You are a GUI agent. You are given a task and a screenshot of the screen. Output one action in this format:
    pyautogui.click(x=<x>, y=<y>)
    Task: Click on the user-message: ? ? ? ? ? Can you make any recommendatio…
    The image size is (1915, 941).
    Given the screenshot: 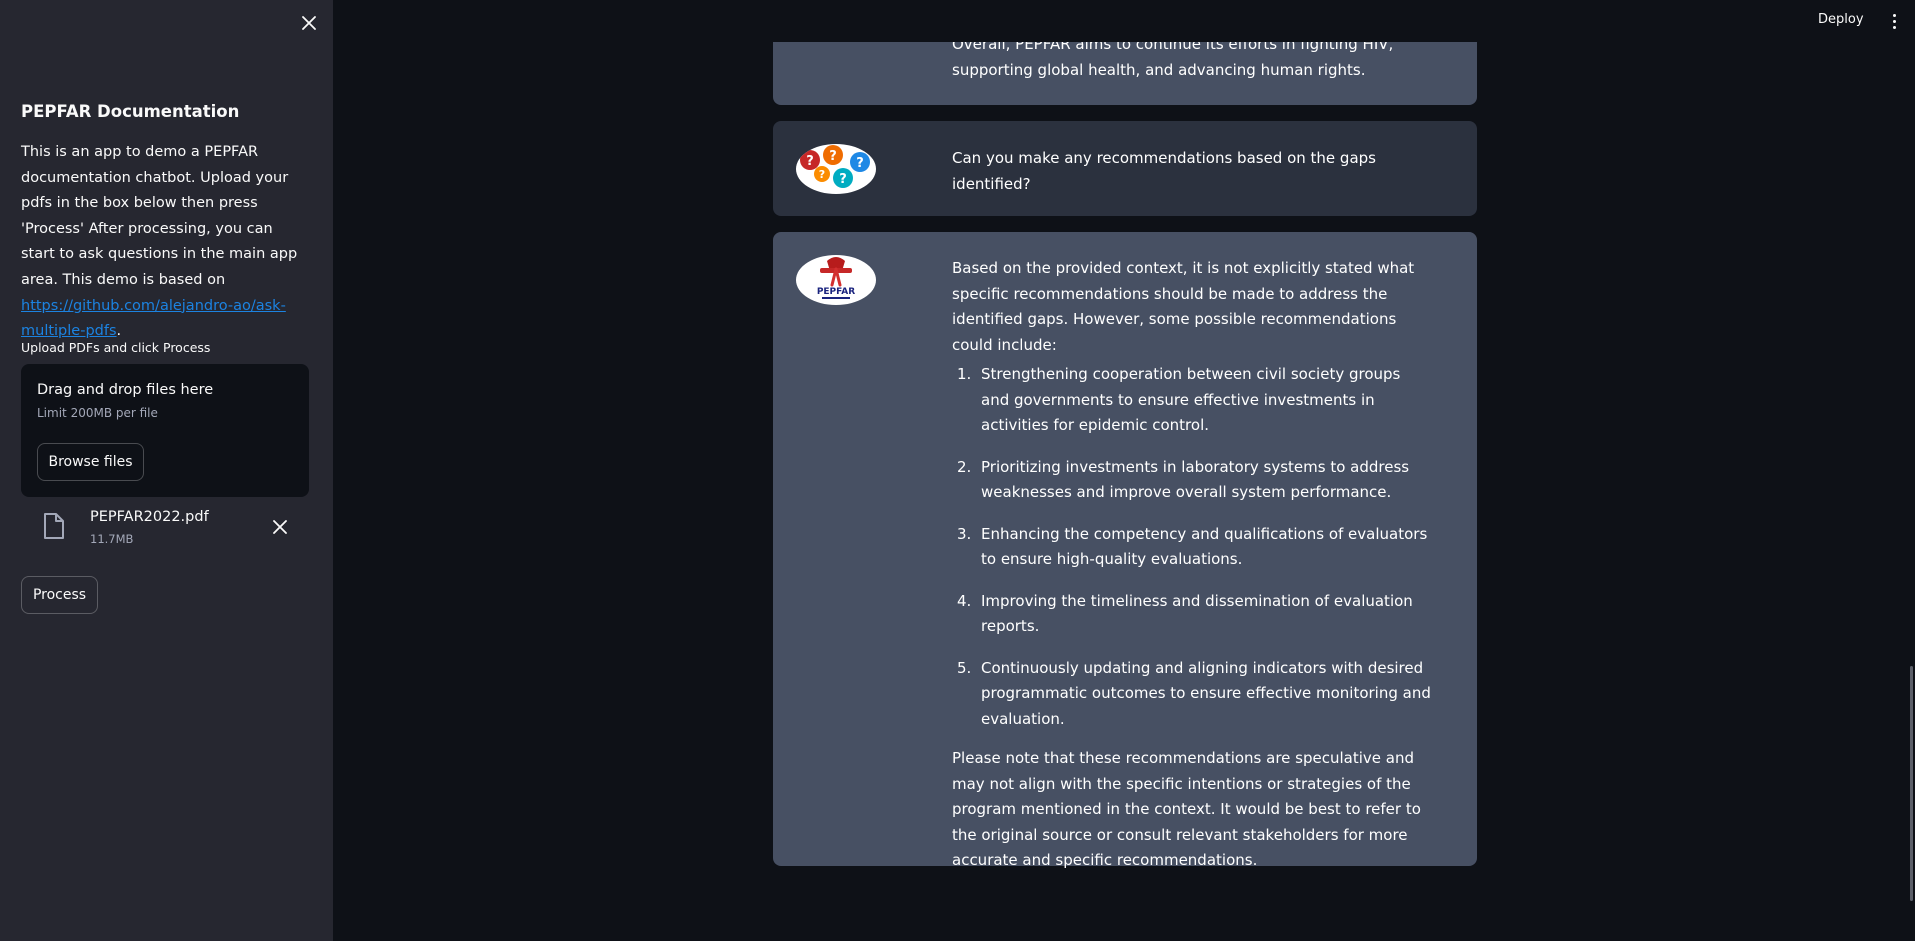 What is the action you would take?
    pyautogui.click(x=1125, y=168)
    